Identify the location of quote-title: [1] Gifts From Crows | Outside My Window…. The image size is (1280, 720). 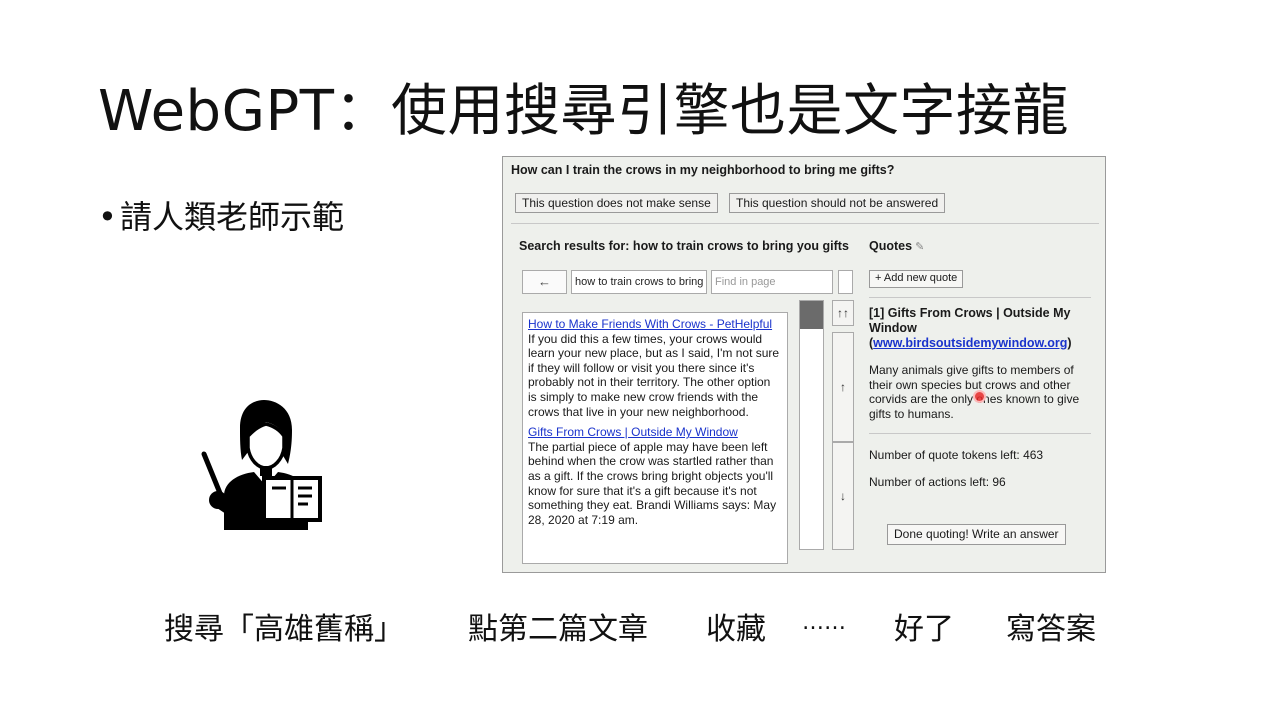
(970, 328).